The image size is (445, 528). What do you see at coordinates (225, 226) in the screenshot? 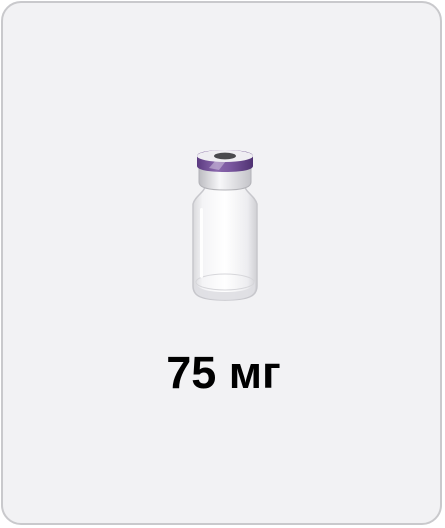
I see `vial-icon` at bounding box center [225, 226].